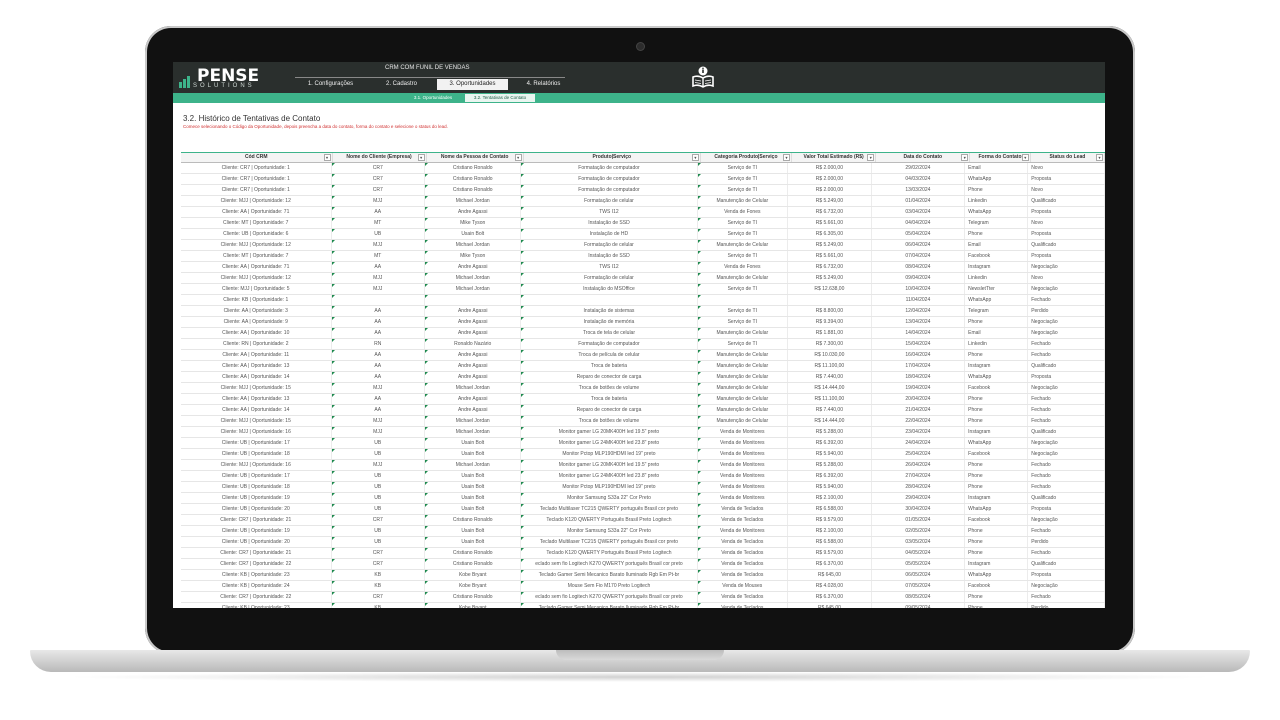 The width and height of the screenshot is (1280, 720). I want to click on cell-valor: R$ 6.370,00, so click(830, 597).